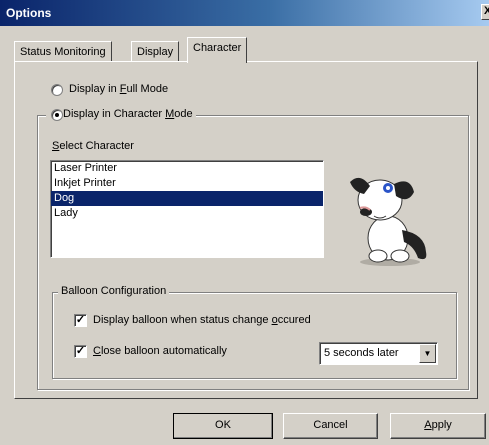 The image size is (489, 445). I want to click on close-button: X, so click(485, 12).